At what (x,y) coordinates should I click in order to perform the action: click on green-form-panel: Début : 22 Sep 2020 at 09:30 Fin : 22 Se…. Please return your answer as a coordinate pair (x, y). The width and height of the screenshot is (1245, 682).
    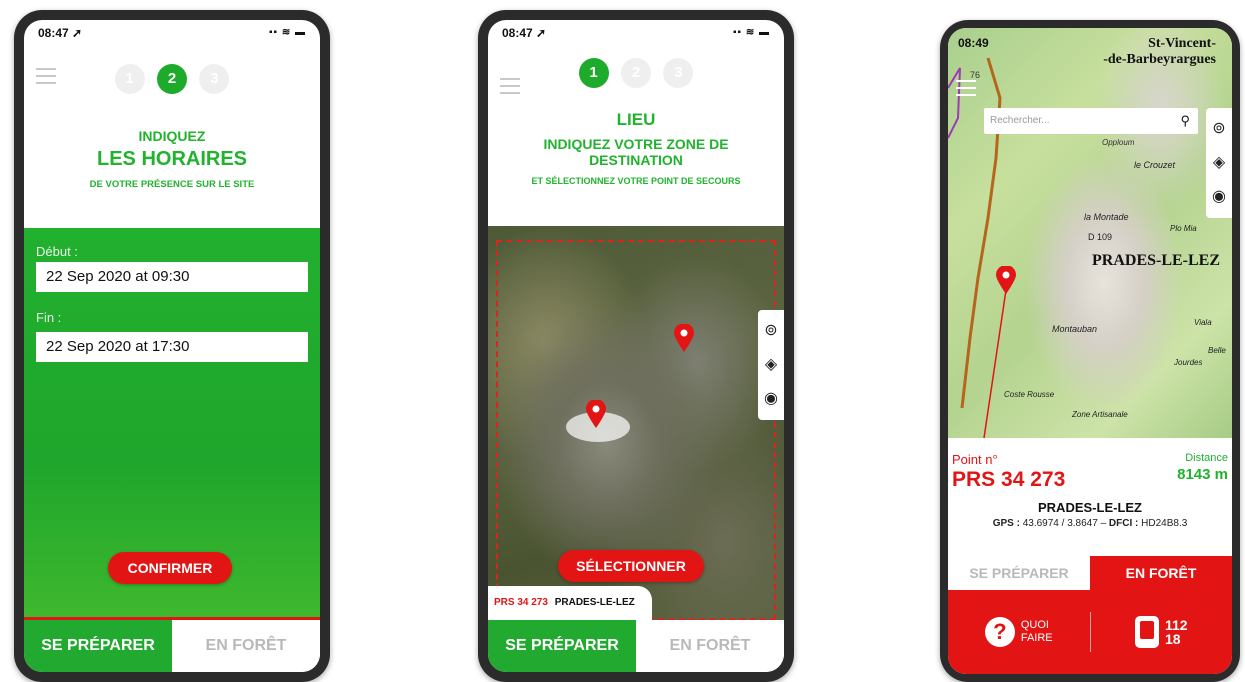
    Looking at the image, I should click on (172, 424).